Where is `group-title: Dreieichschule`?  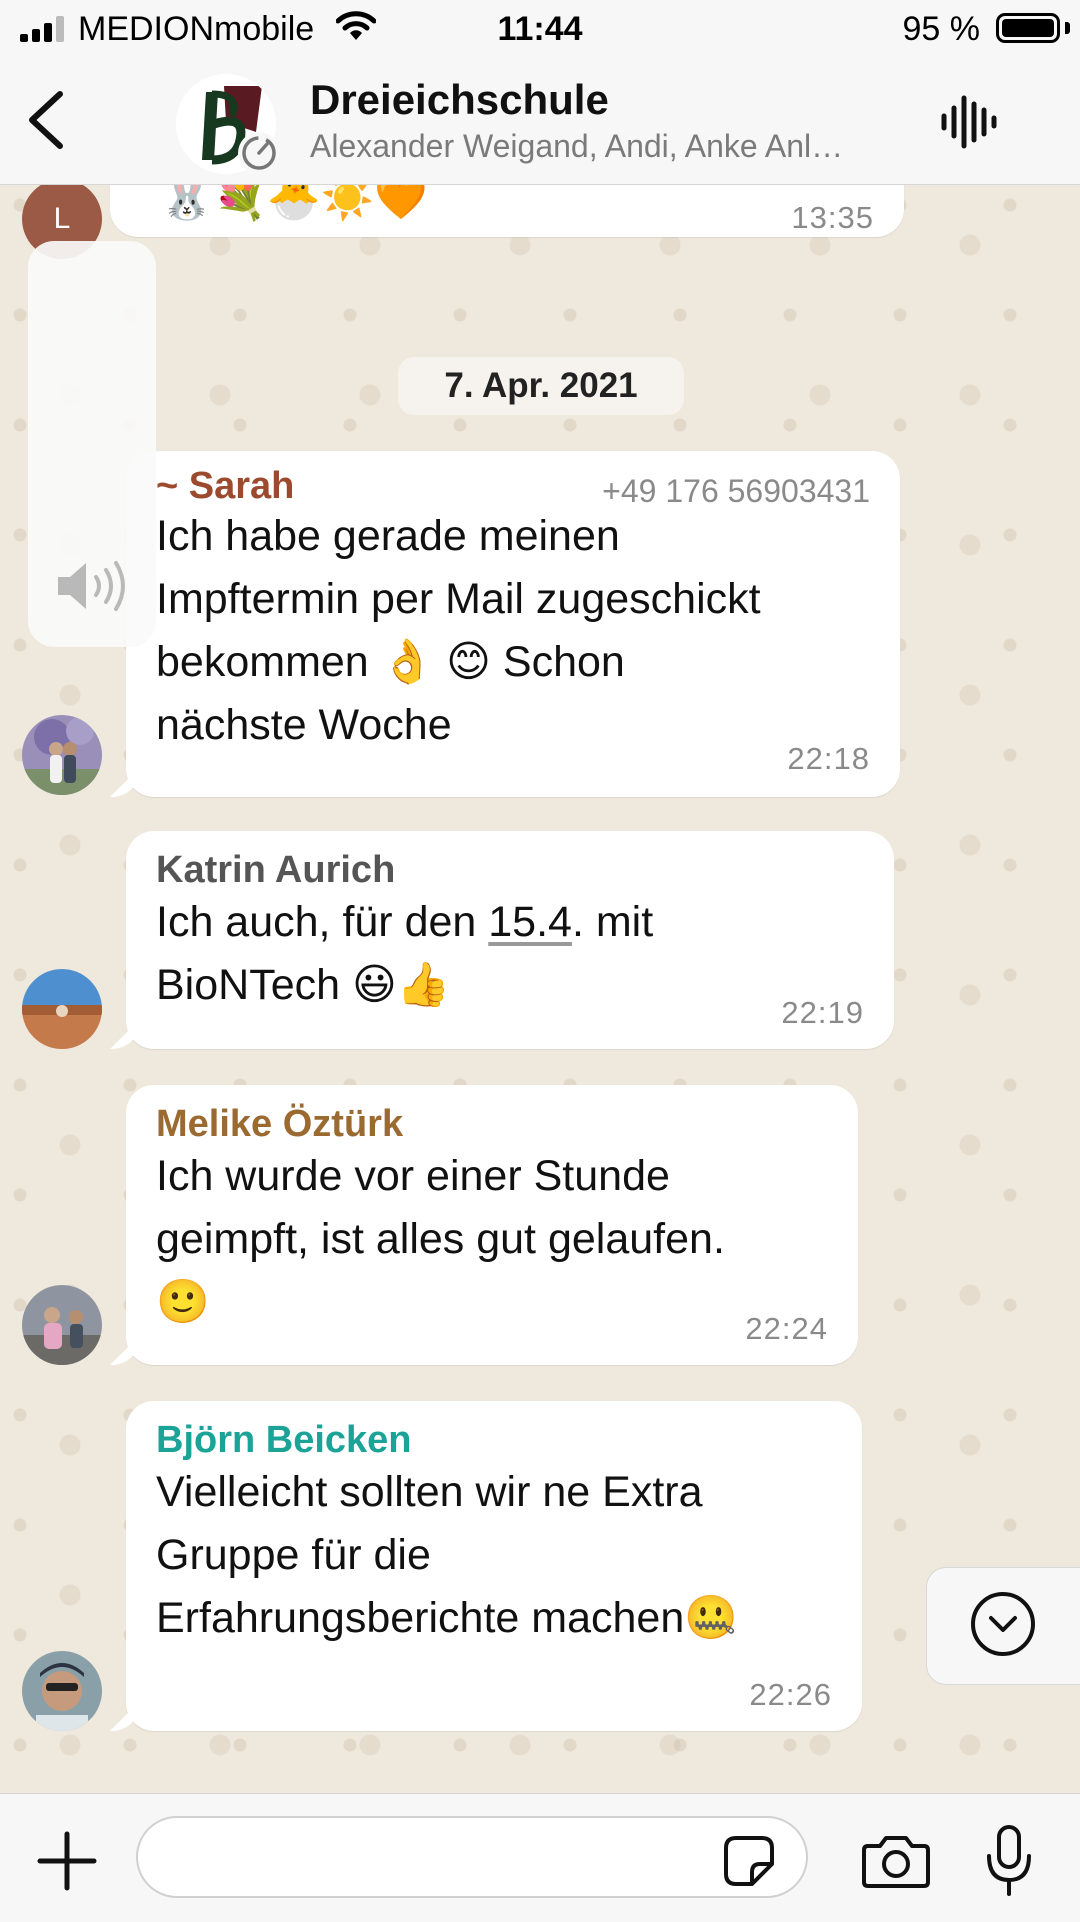
group-title: Dreieichschule is located at coordinates (459, 100).